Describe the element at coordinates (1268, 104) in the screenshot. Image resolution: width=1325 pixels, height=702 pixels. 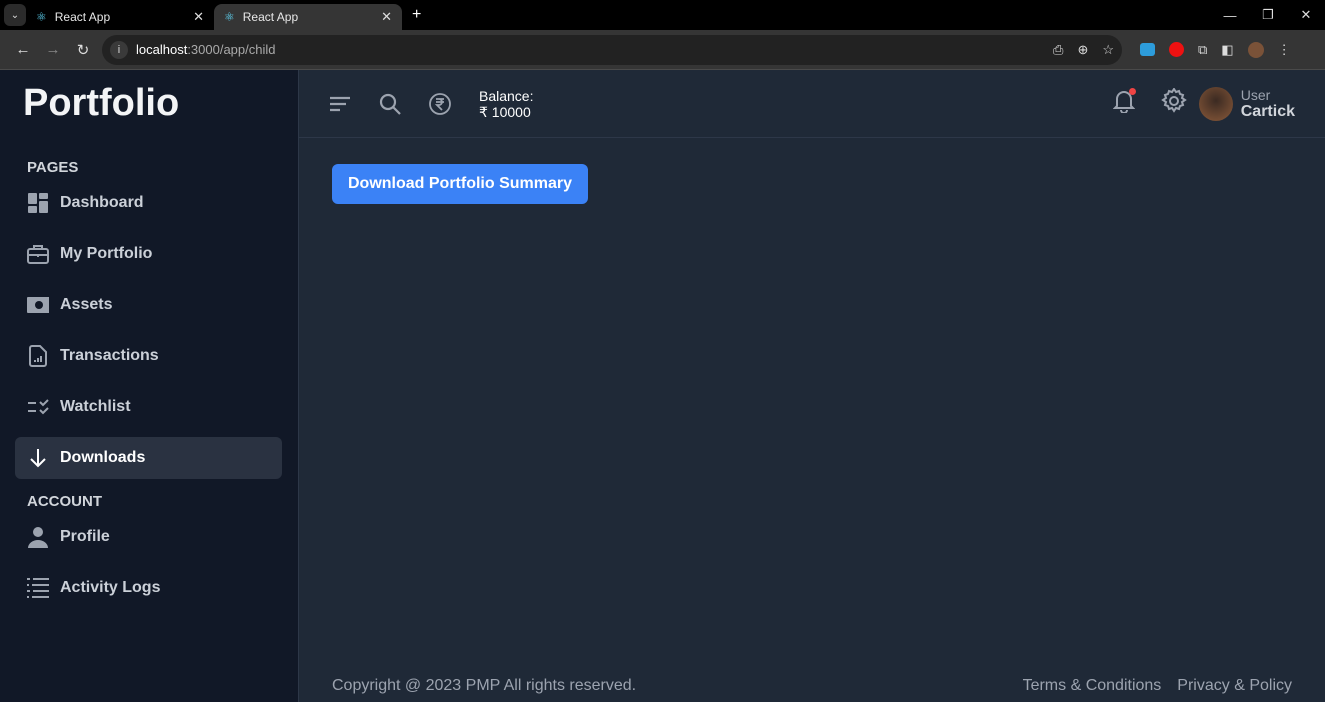
I see `user-info: User Cartick` at that location.